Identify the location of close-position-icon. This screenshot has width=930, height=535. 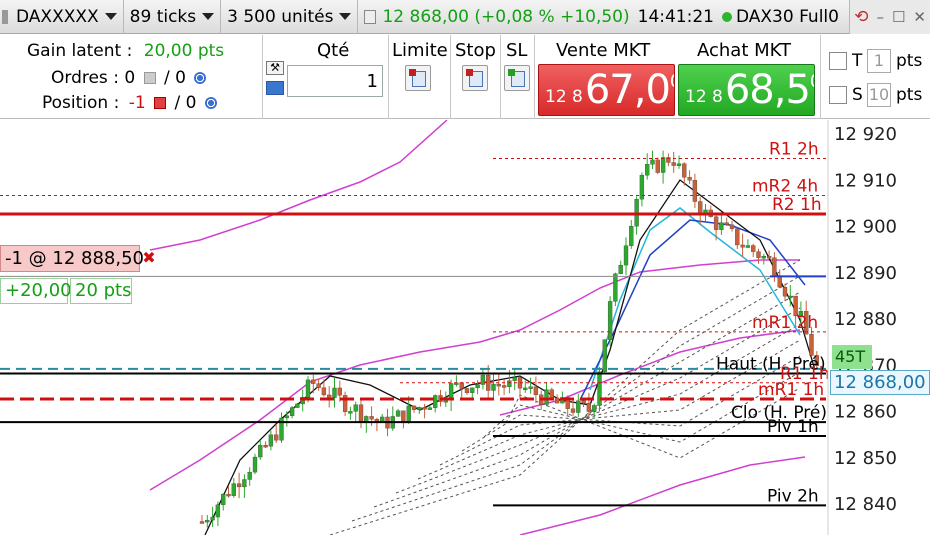
(160, 103).